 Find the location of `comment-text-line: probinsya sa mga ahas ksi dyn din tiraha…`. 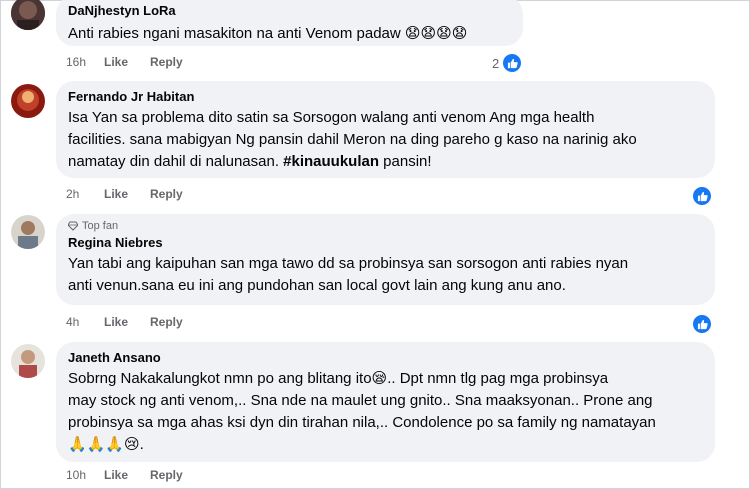

comment-text-line: probinsya sa mga ahas ksi dyn din tiraha… is located at coordinates (362, 422).